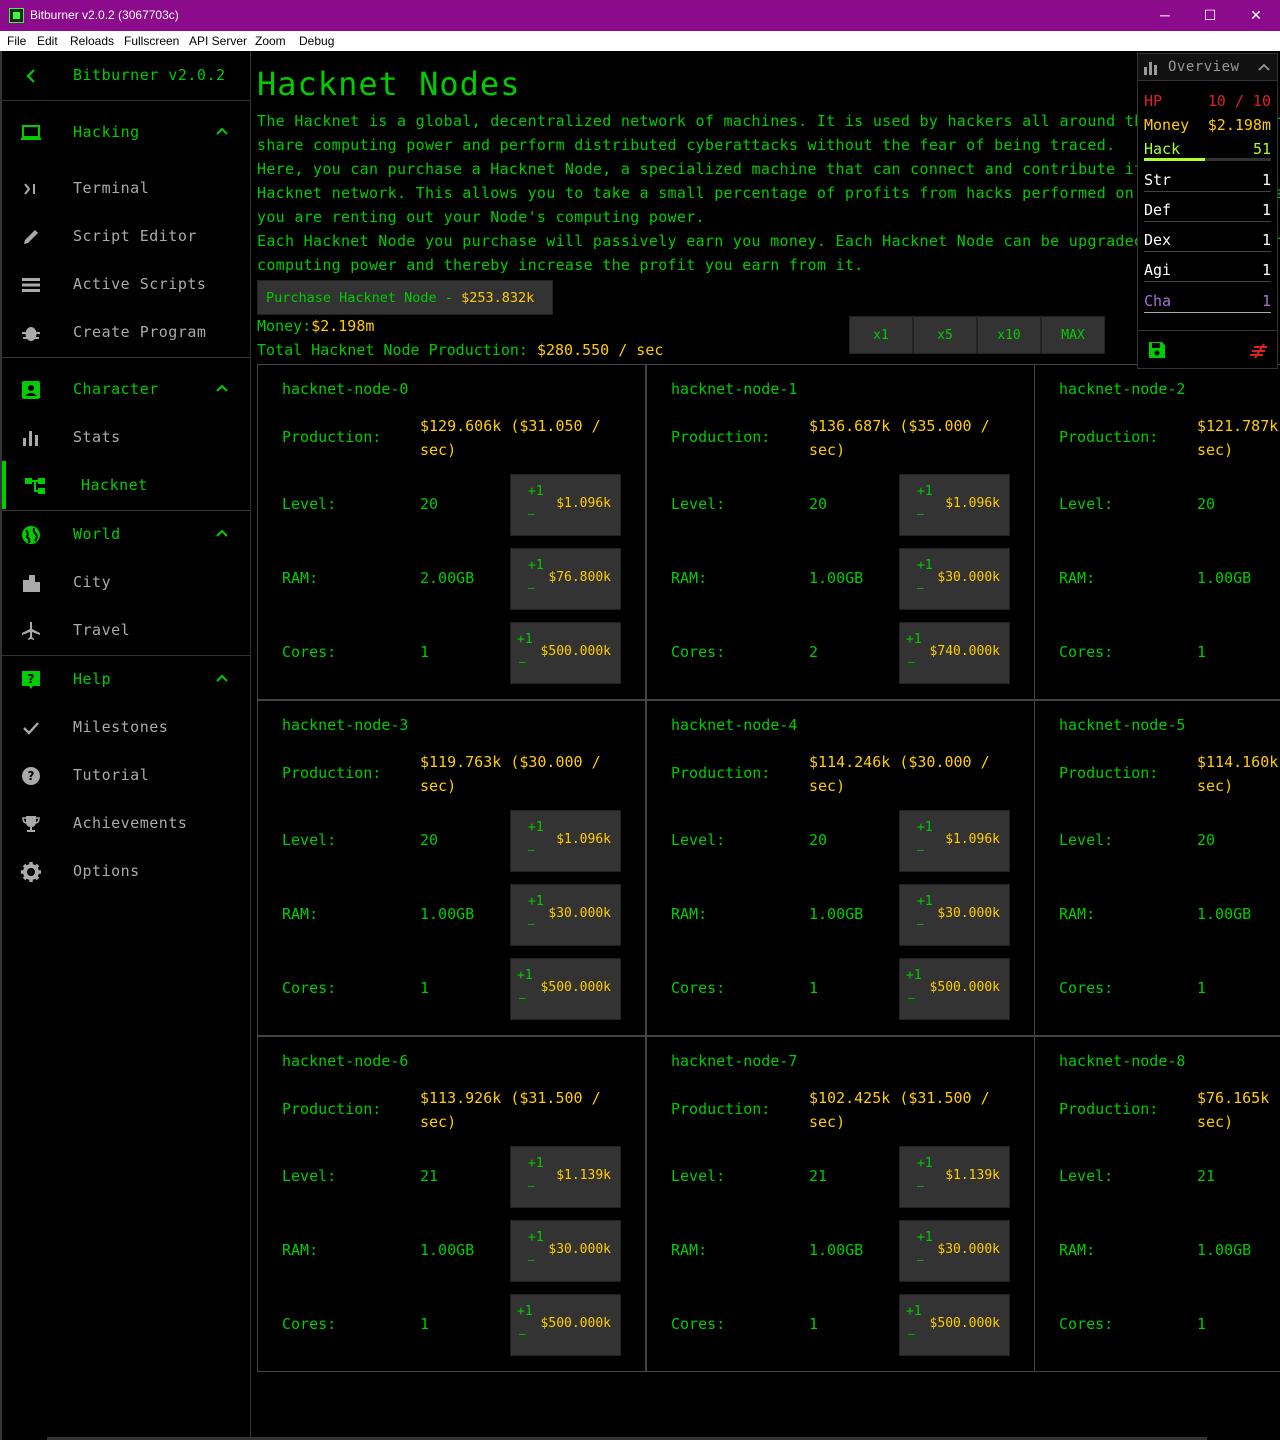  What do you see at coordinates (218, 41) in the screenshot?
I see `menu-api-server: API Server` at bounding box center [218, 41].